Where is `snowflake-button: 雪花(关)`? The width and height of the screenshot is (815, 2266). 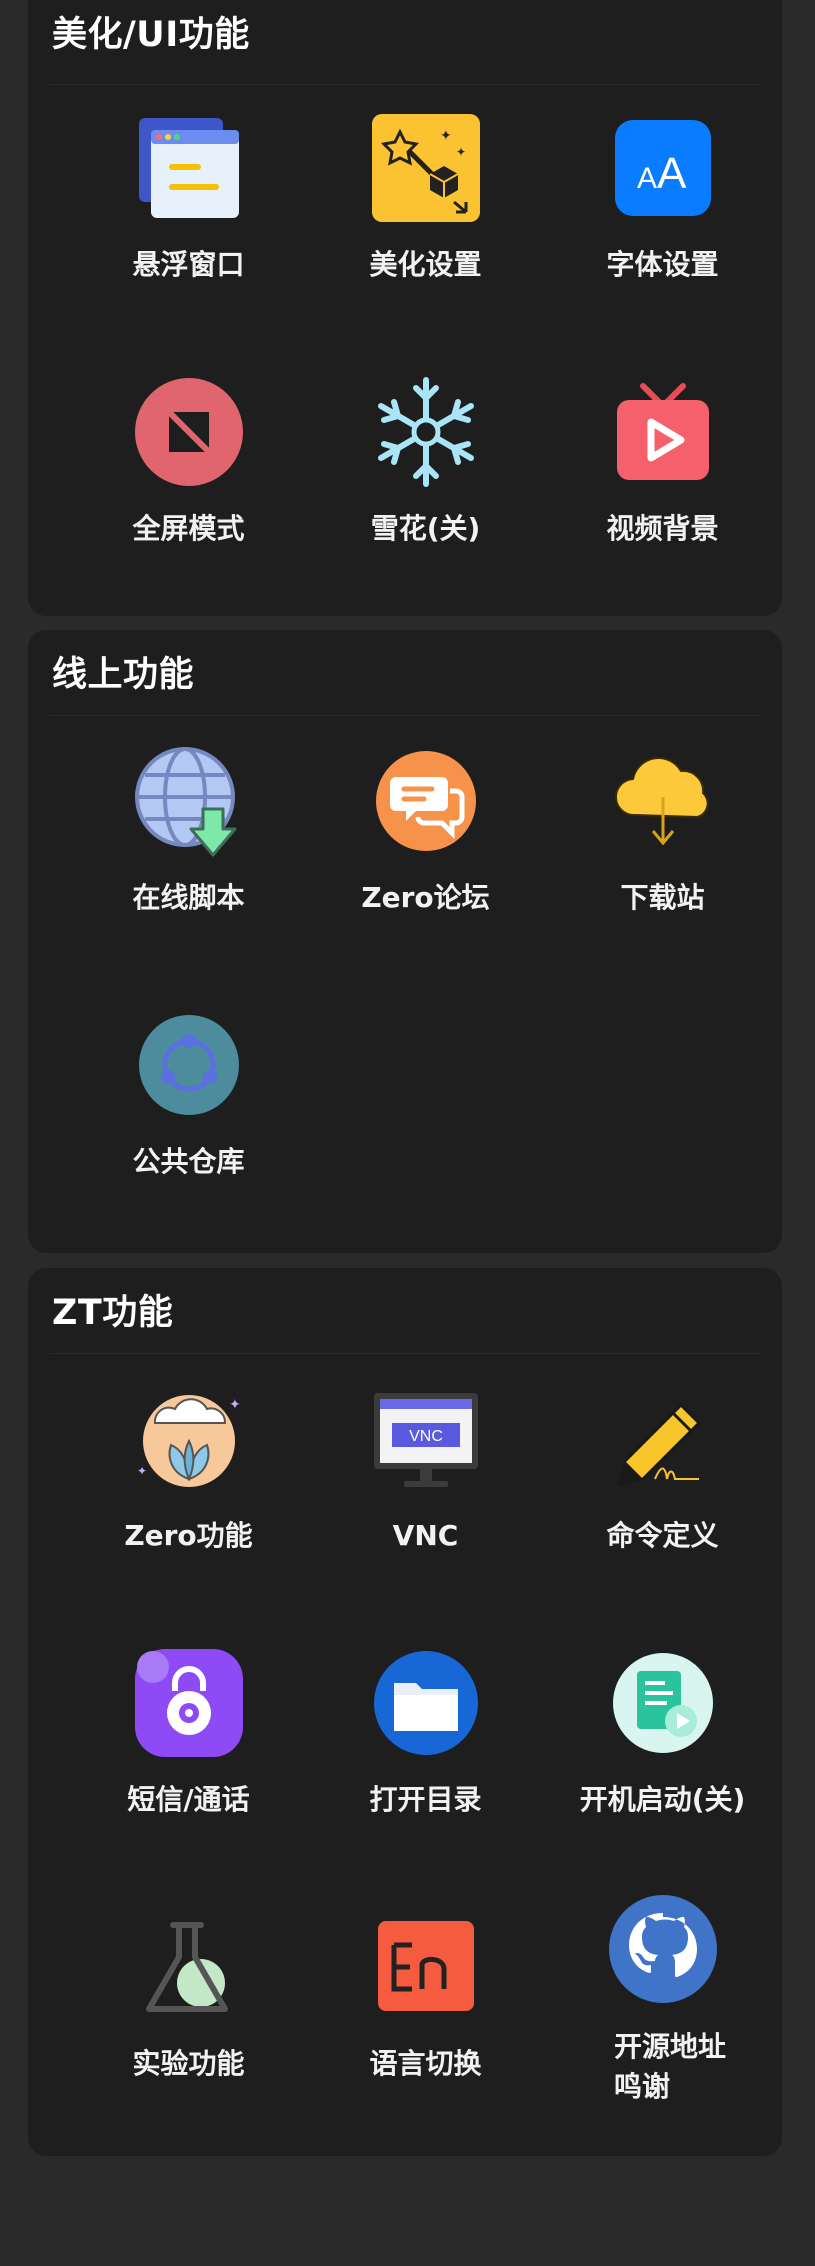
snowflake-button: 雪花(关) is located at coordinates (425, 480).